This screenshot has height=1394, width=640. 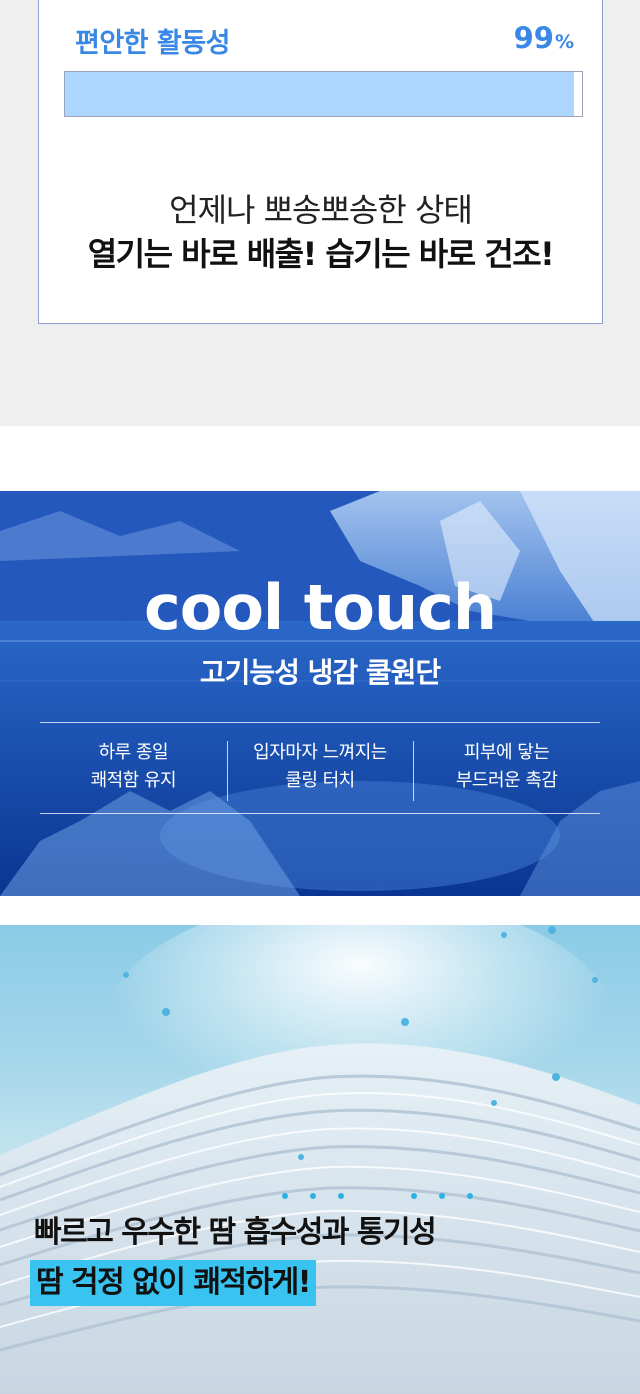 I want to click on sweat-headline: 빠르고 우수한 땀 흡수성과 통기성, so click(x=235, y=1232).